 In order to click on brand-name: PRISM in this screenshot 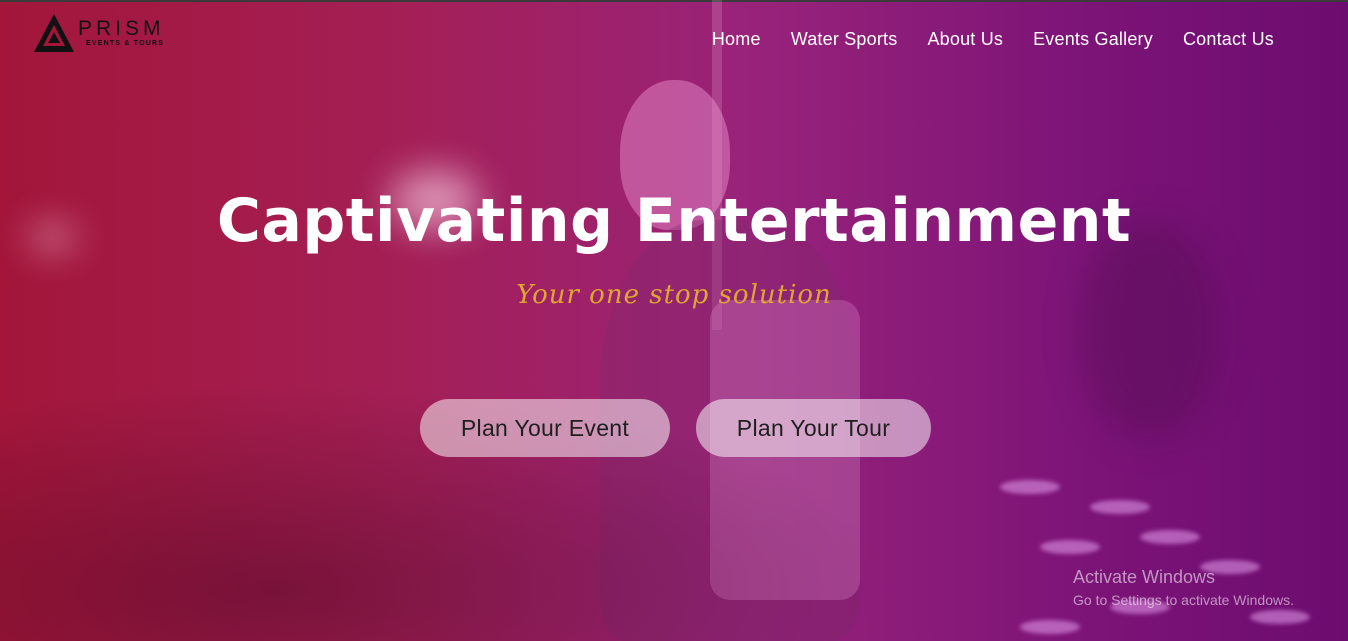, I will do `click(121, 28)`.